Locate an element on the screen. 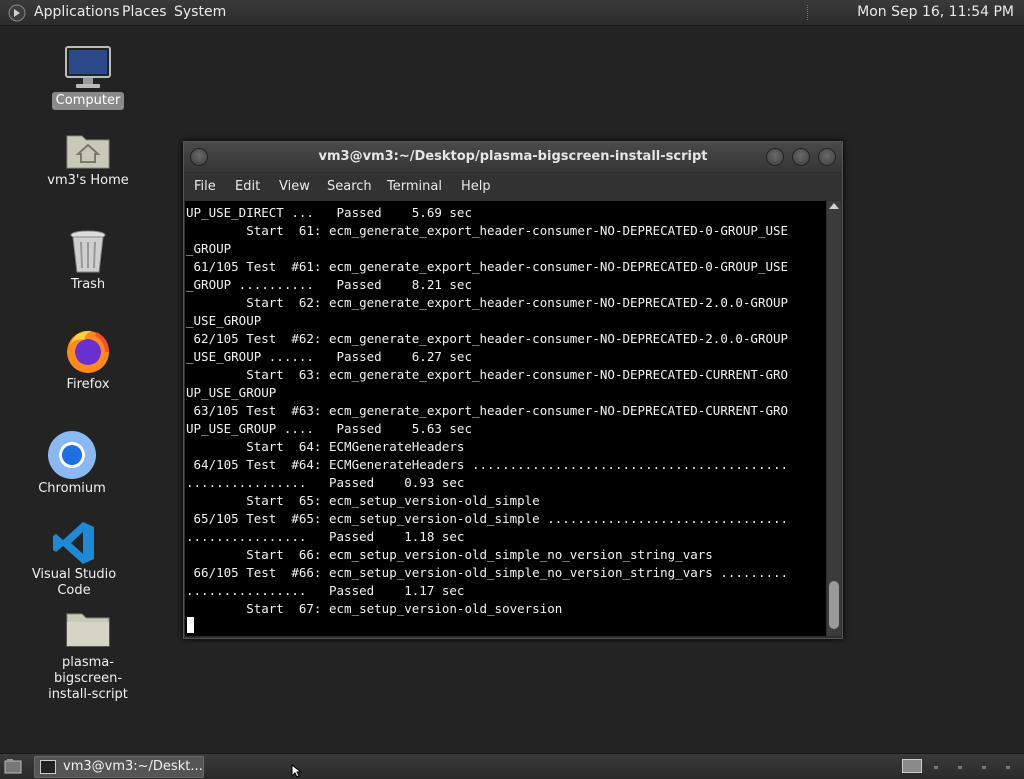 This screenshot has width=1024, height=779. places-menu: Places is located at coordinates (144, 12).